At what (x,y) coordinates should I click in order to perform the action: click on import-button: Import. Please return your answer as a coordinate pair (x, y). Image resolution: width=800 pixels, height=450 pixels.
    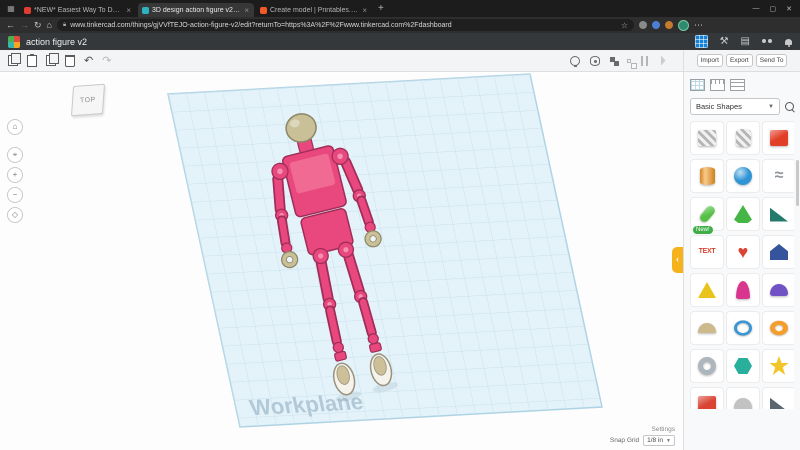
    Looking at the image, I should click on (709, 60).